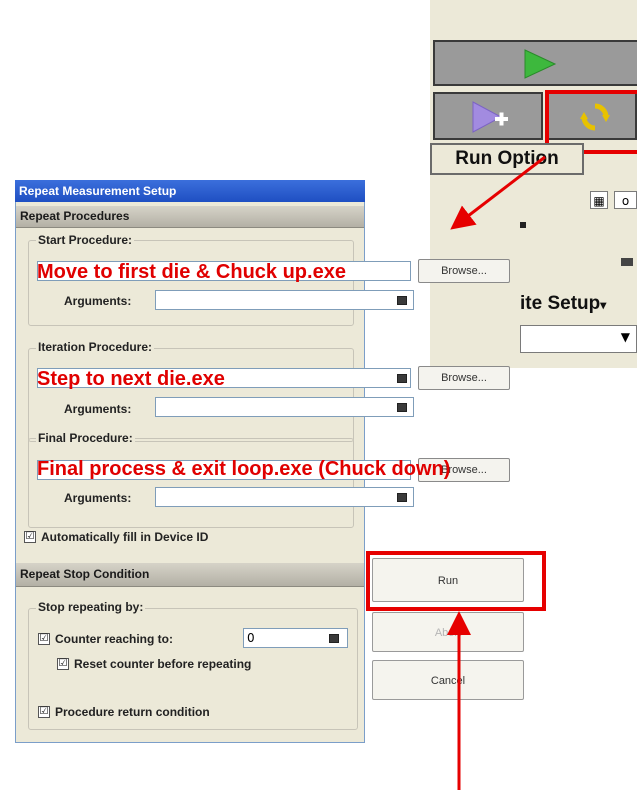 The image size is (637, 792). What do you see at coordinates (496, 472) in the screenshot?
I see `annotation-arrows` at bounding box center [496, 472].